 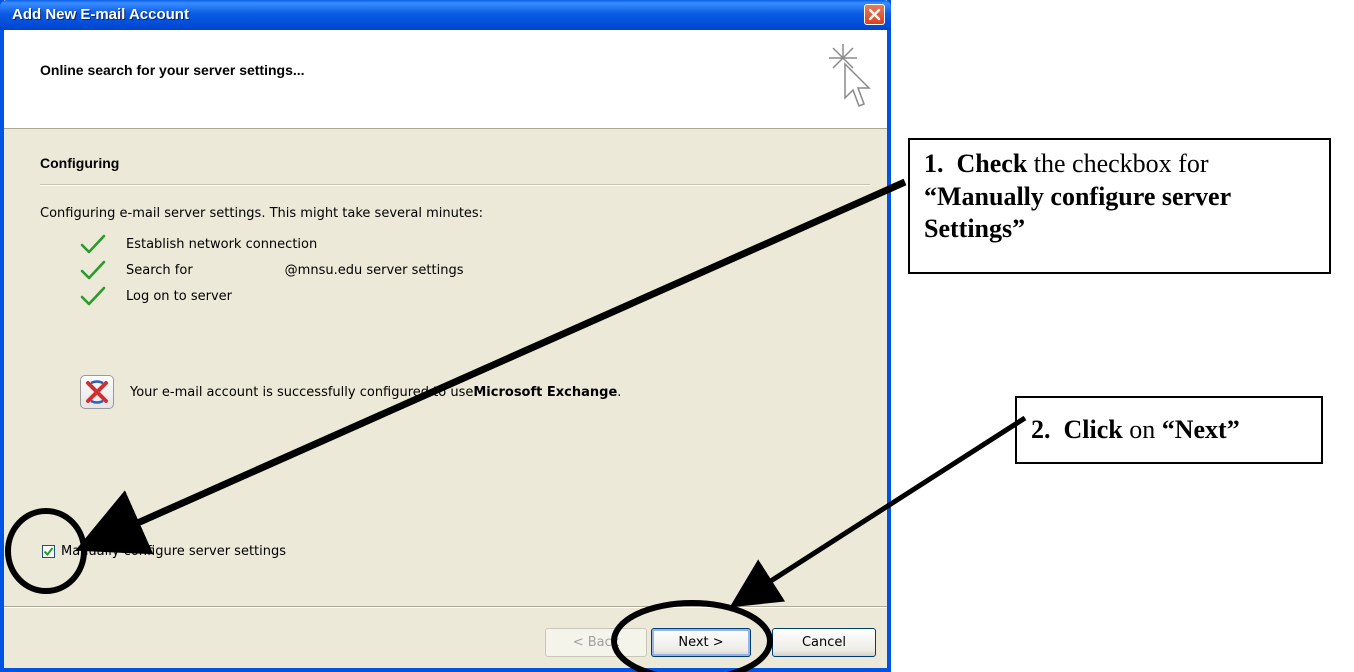 I want to click on callout-2-action: Click, so click(x=1093, y=429).